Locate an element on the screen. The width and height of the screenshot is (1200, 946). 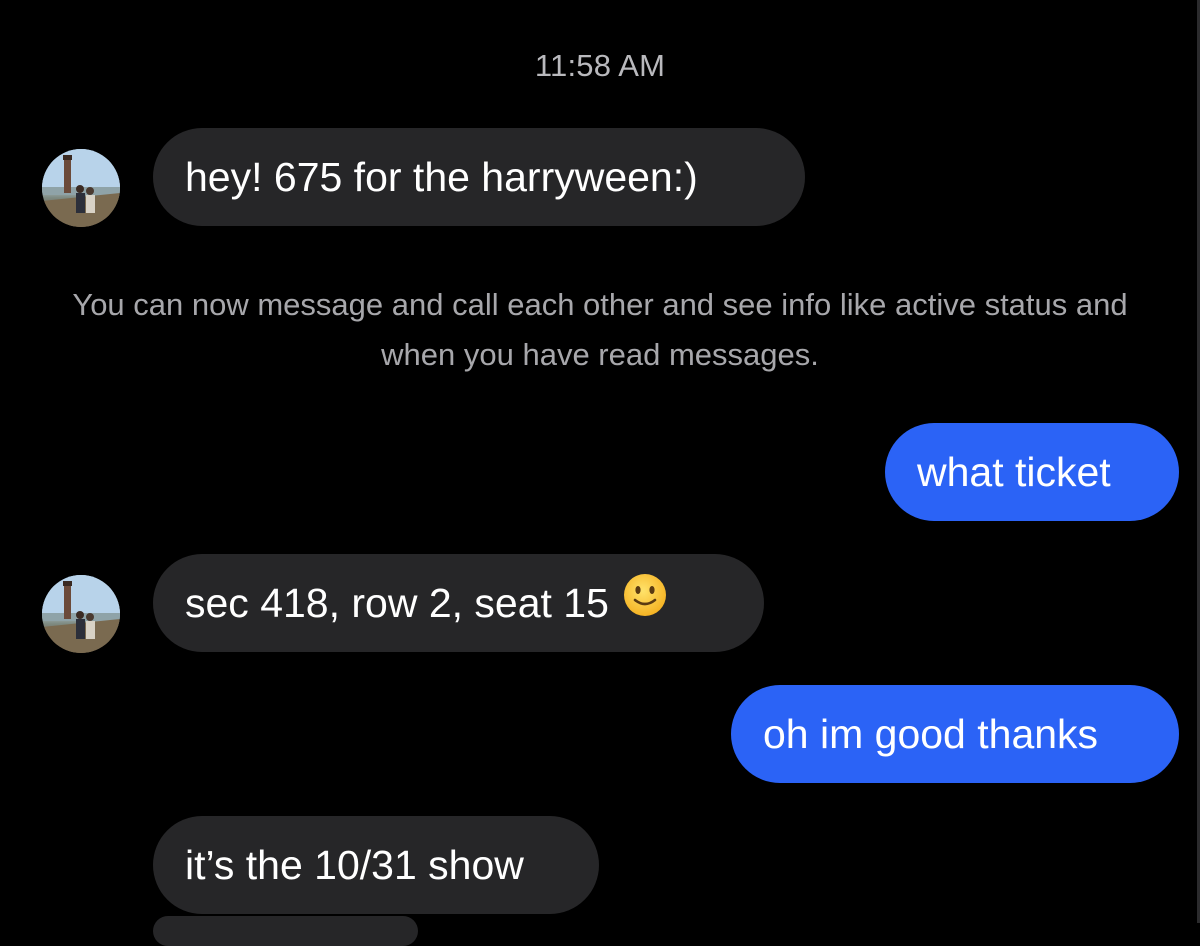
partial-incoming-message-bubble is located at coordinates (285, 931).